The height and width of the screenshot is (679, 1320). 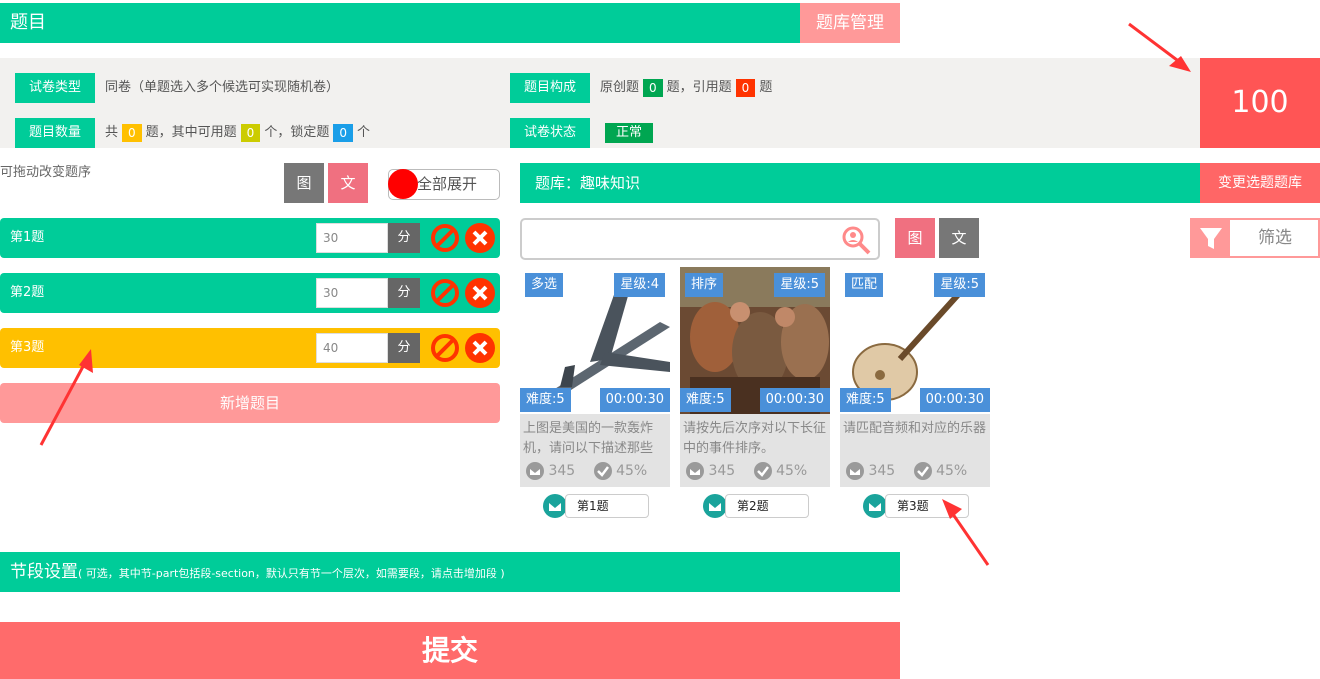 What do you see at coordinates (447, 184) in the screenshot?
I see `expand-all-label: 全部展开` at bounding box center [447, 184].